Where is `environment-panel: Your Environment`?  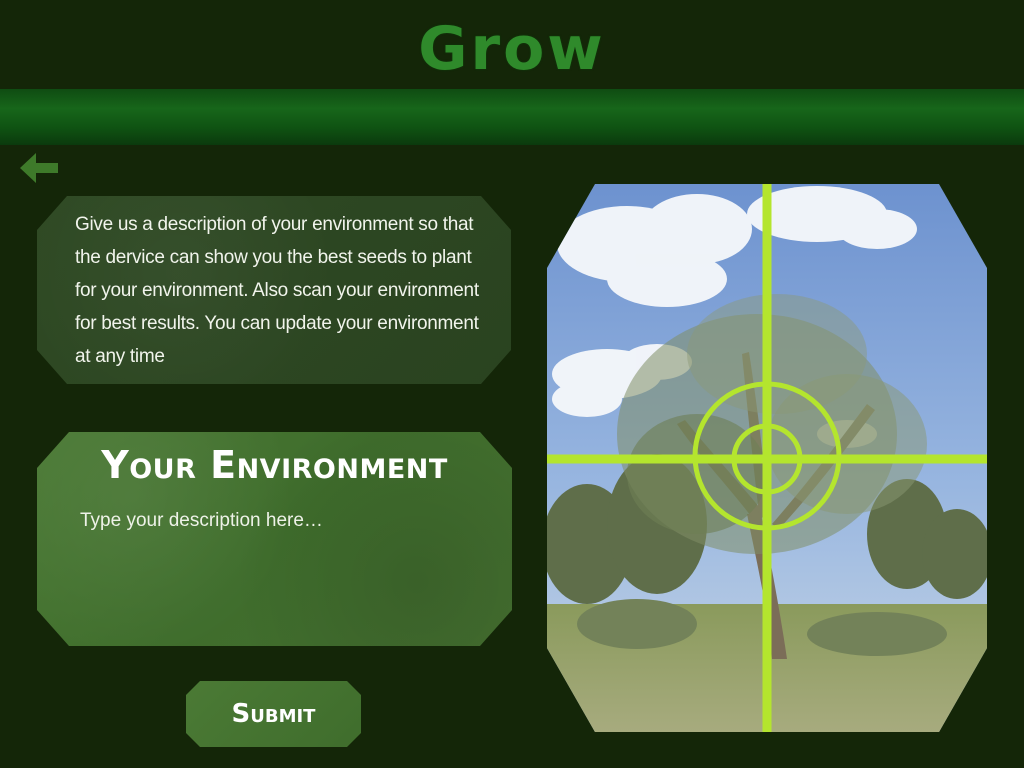
environment-panel: Your Environment is located at coordinates (274, 539).